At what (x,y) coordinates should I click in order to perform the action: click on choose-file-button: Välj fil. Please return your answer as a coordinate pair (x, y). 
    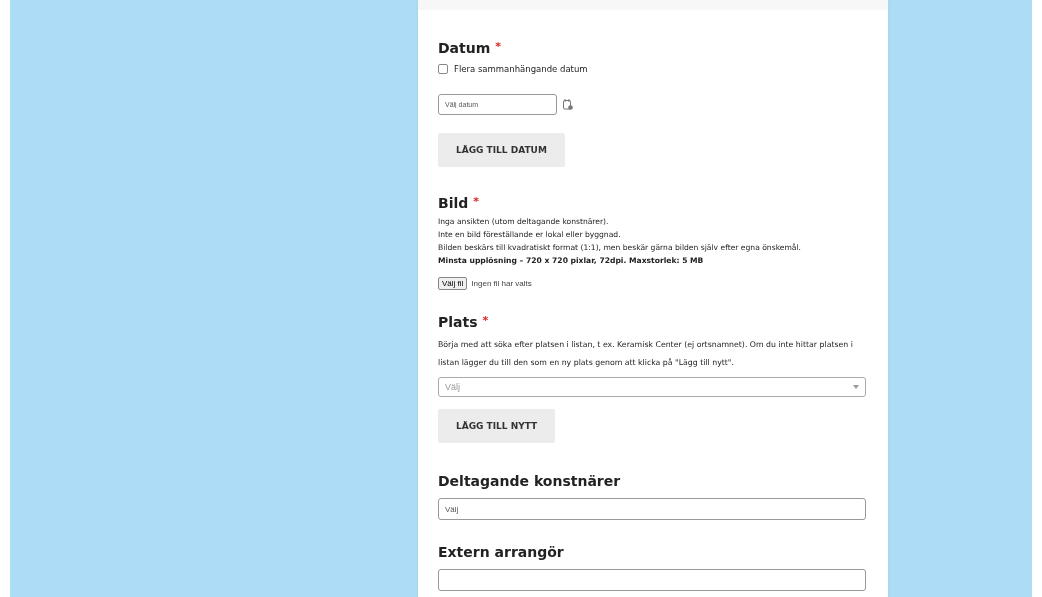
    Looking at the image, I should click on (453, 283).